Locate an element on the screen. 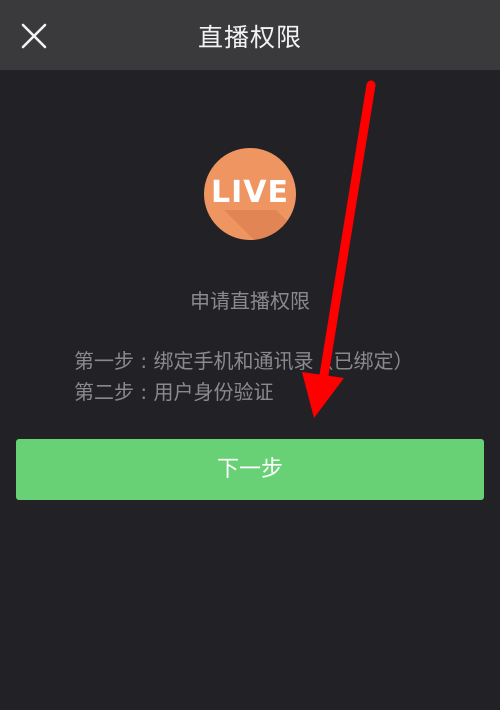 The image size is (500, 710). steps-list: 第一步 : 绑定手机和通讯录（已绑定） 第二步 : 用户身份验证 is located at coordinates (243, 377).